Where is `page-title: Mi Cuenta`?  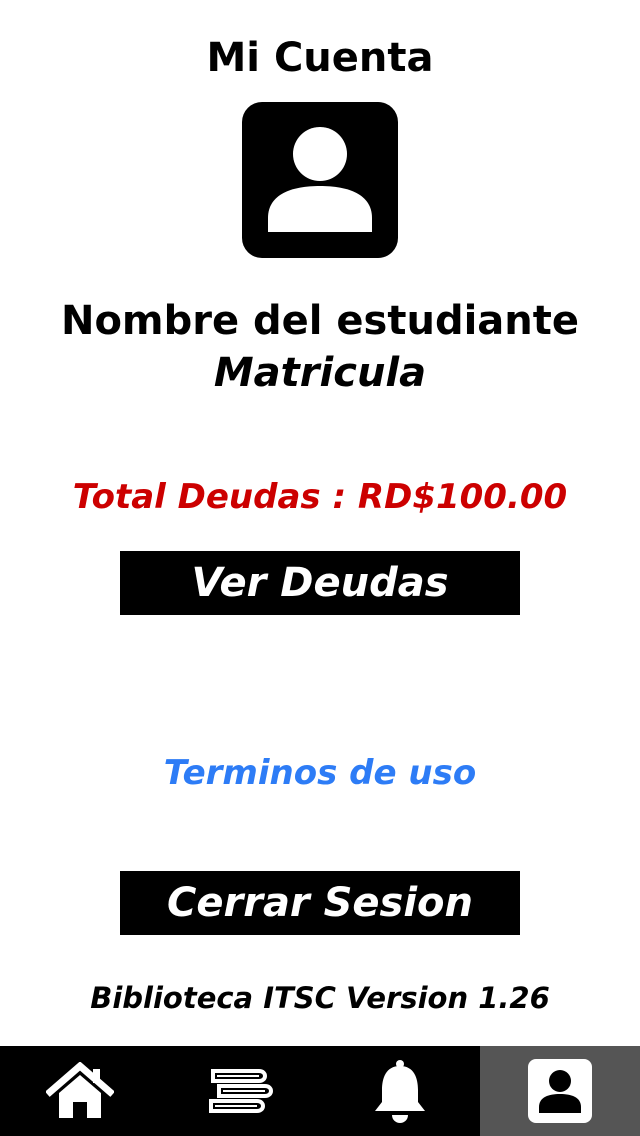
page-title: Mi Cuenta is located at coordinates (320, 58).